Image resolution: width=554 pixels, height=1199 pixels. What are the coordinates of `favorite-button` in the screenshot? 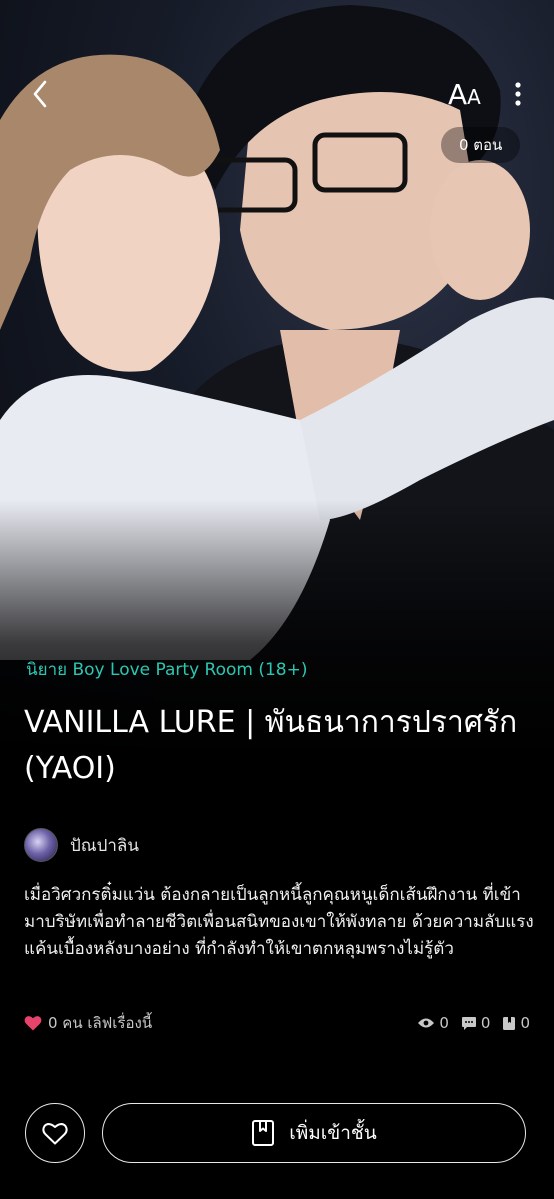 It's located at (55, 1133).